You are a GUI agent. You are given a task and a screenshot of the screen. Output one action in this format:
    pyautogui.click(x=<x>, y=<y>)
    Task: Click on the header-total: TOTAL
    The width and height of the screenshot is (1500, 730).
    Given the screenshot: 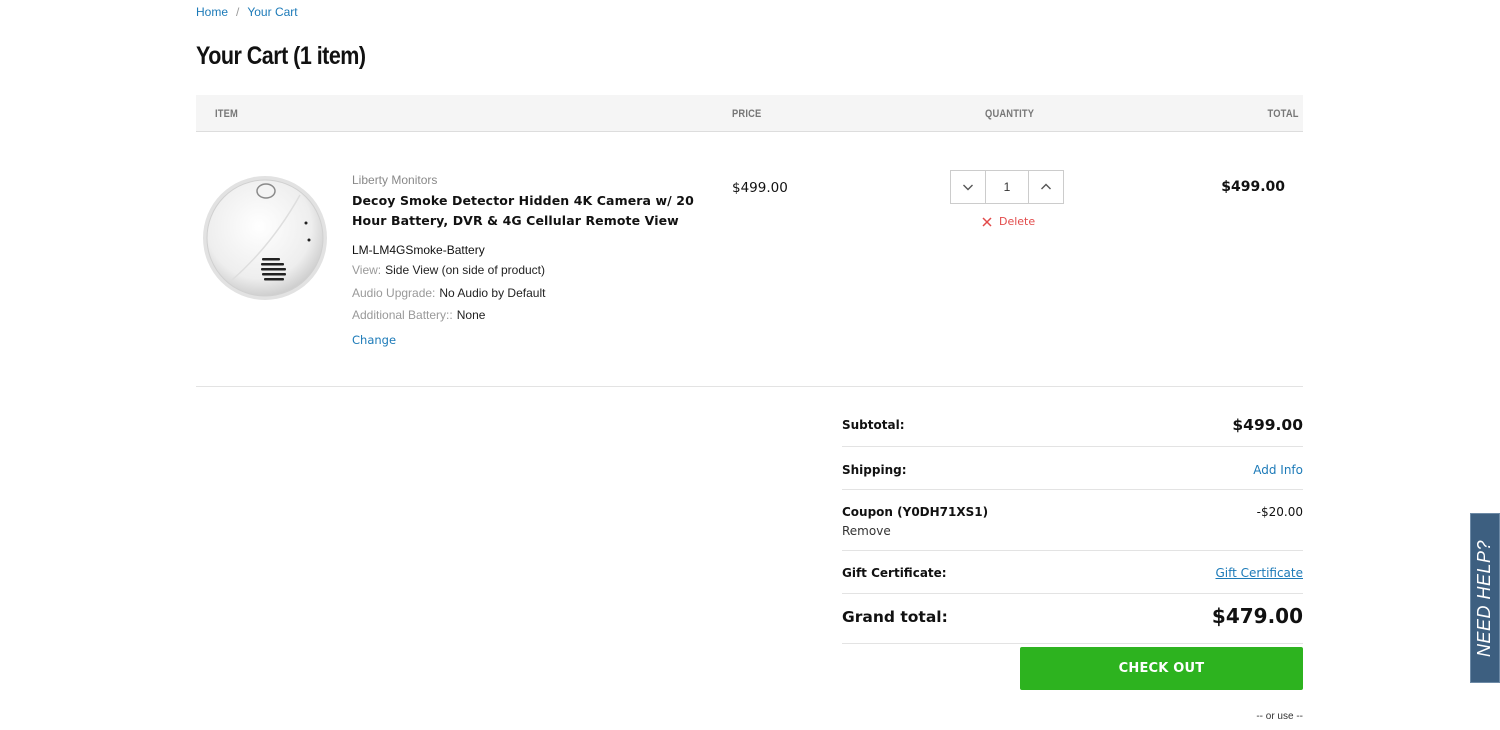 What is the action you would take?
    pyautogui.click(x=1283, y=114)
    